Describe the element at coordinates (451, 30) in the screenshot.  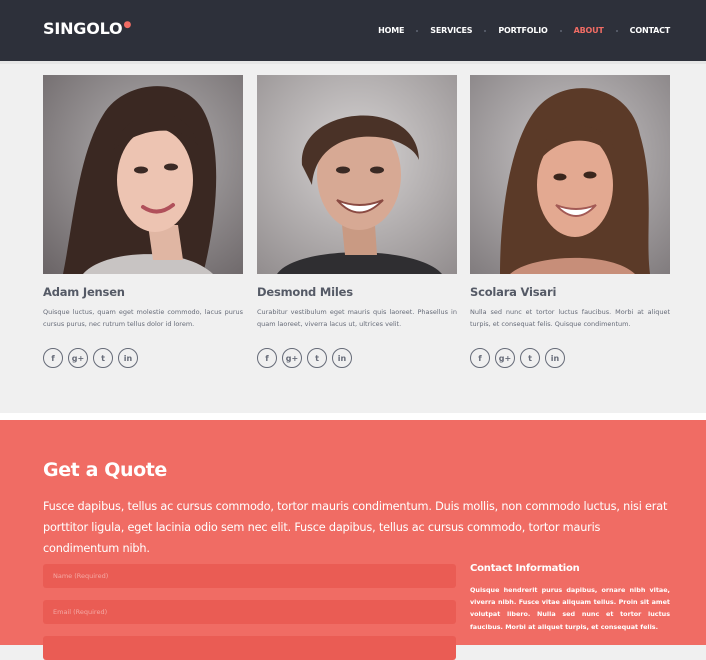
I see `nav-services: SERVICES` at that location.